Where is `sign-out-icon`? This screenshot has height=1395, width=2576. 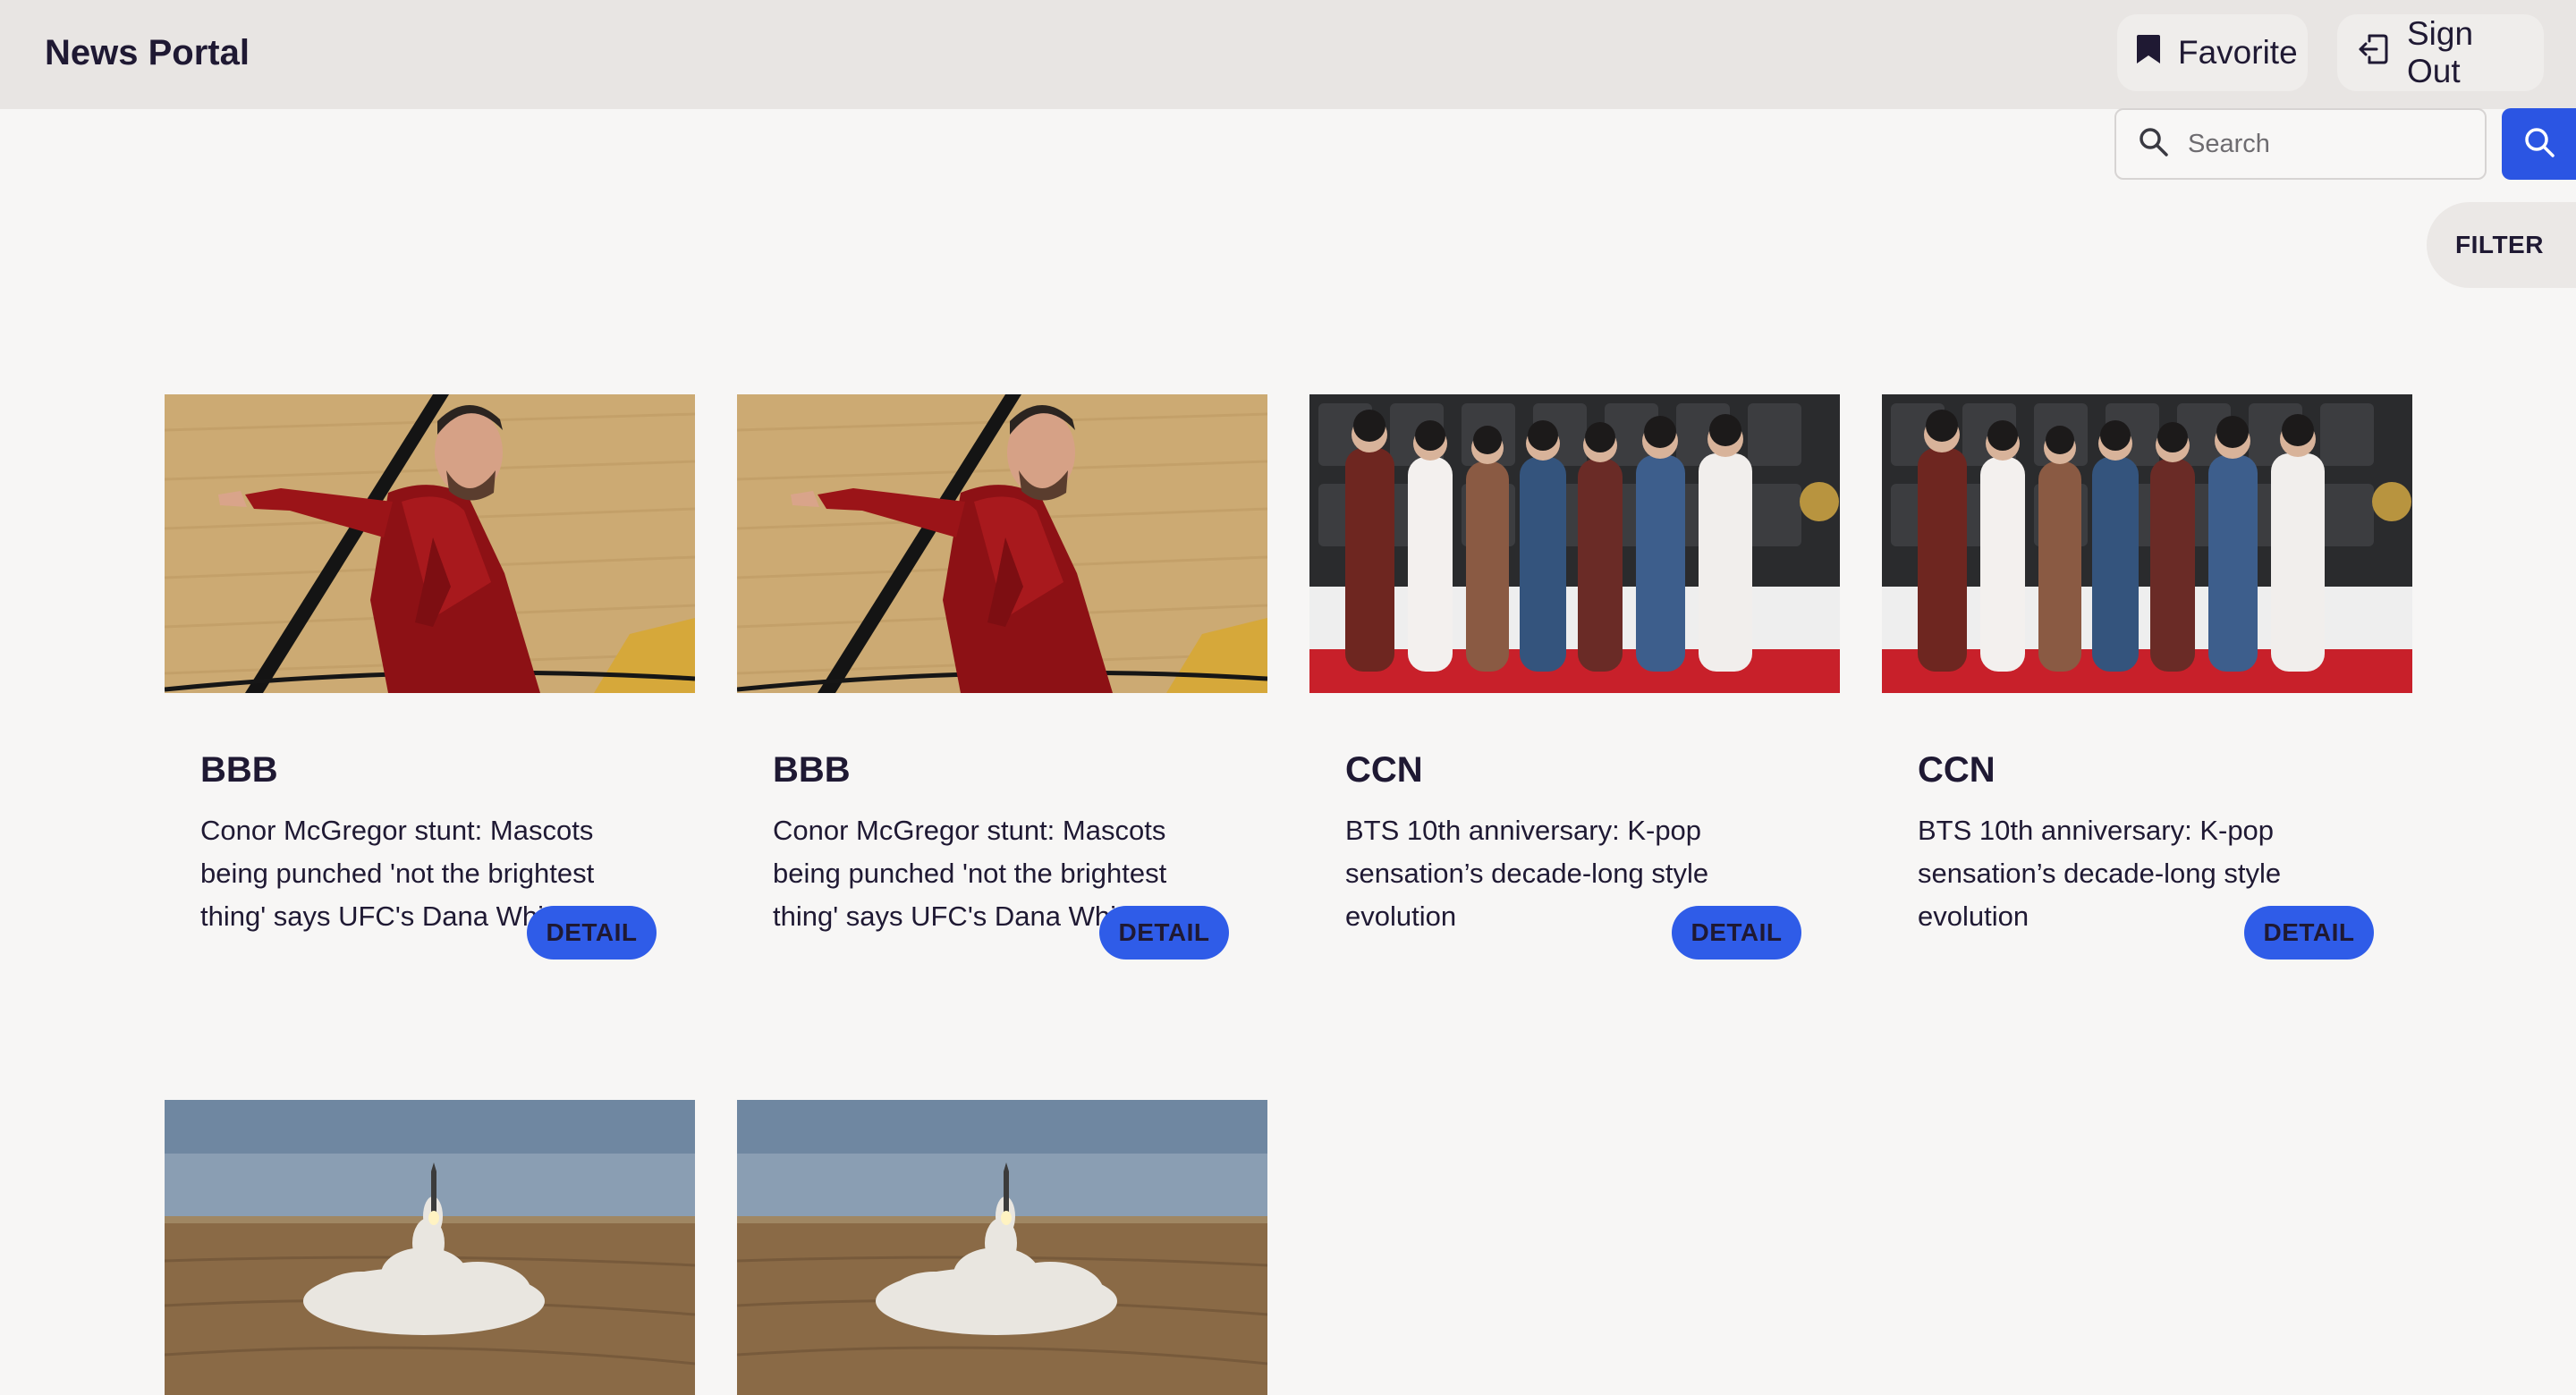
sign-out-icon is located at coordinates (2373, 53).